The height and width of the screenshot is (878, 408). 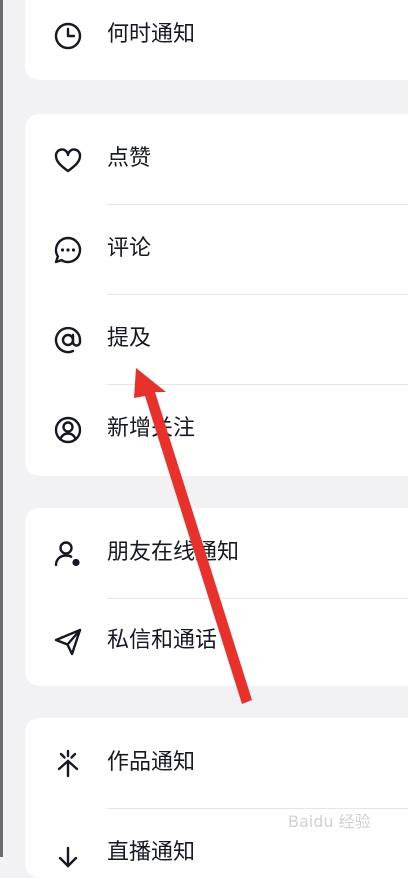 I want to click on sparkle-icon, so click(x=68, y=764).